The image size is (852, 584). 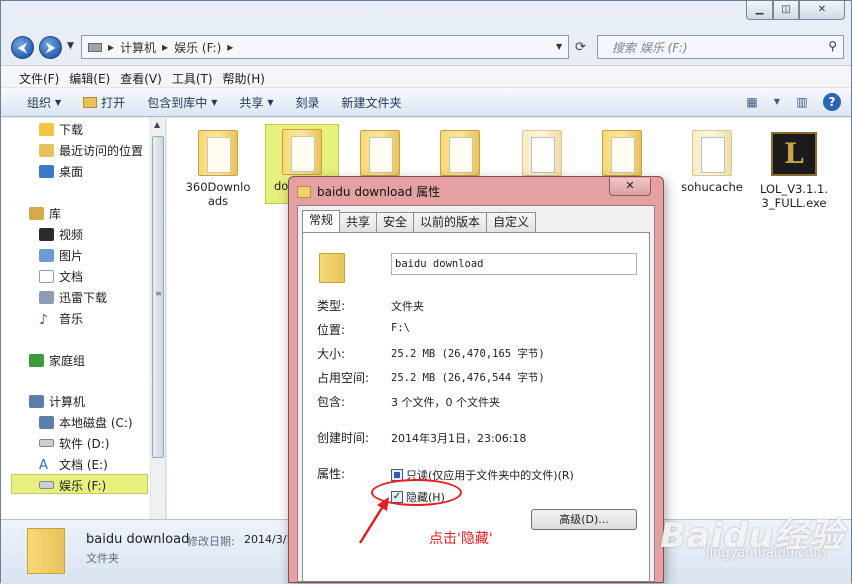 I want to click on open-button: 打开, so click(x=104, y=102).